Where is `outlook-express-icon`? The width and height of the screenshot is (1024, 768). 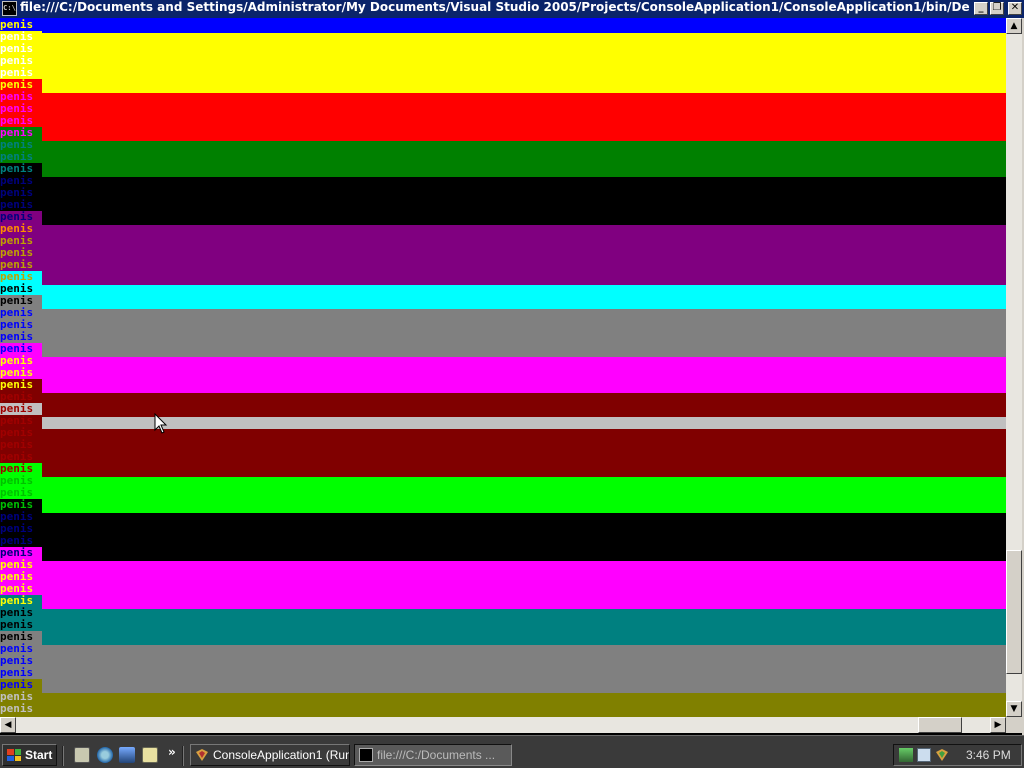 outlook-express-icon is located at coordinates (127, 755).